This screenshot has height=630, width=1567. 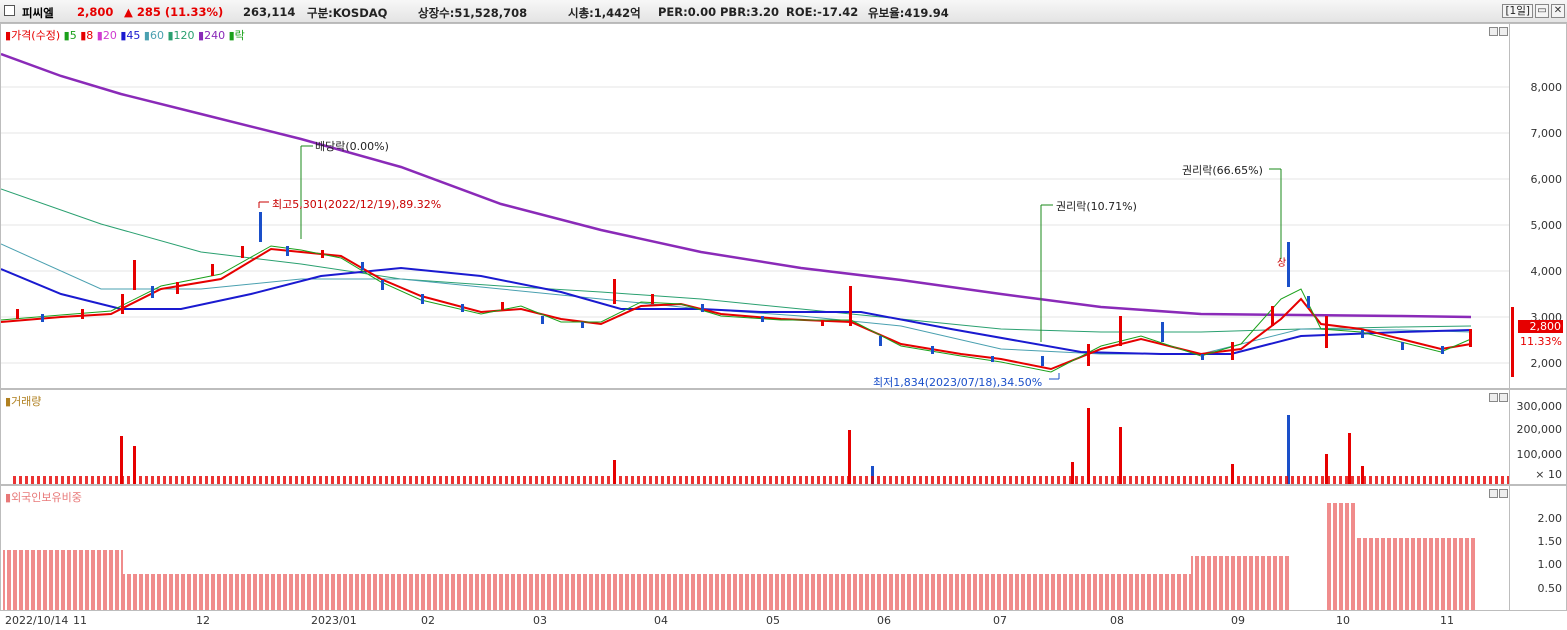 I want to click on period-button: [1일], so click(x=1517, y=11).